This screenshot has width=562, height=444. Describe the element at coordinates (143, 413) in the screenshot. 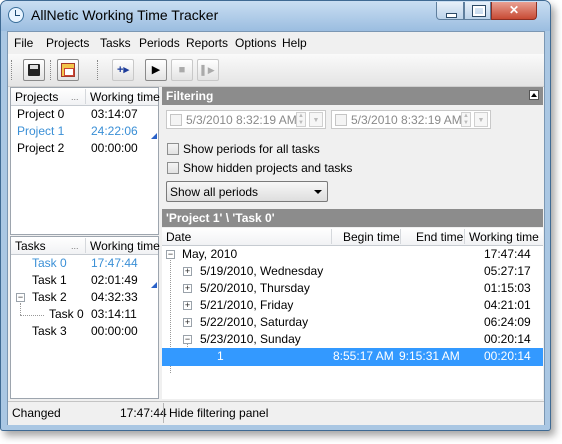

I see `status-time: 17:47:44` at that location.